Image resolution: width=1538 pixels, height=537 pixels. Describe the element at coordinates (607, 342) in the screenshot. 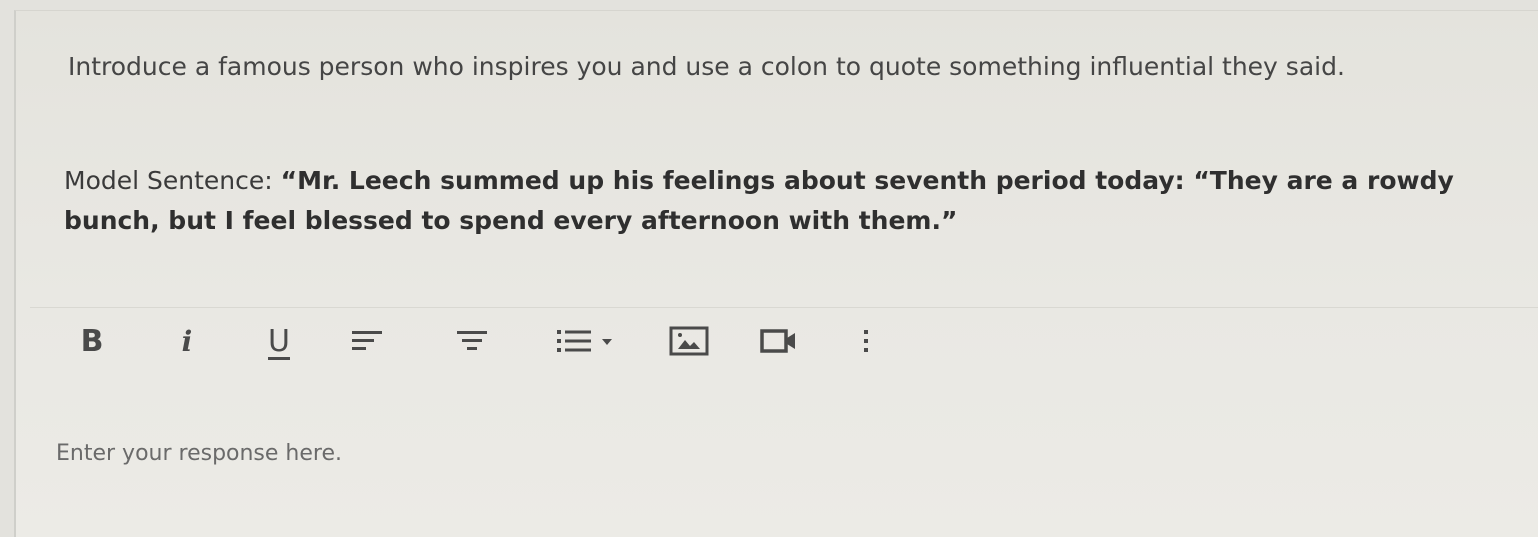

I see `dropdown-arrow-icon` at that location.